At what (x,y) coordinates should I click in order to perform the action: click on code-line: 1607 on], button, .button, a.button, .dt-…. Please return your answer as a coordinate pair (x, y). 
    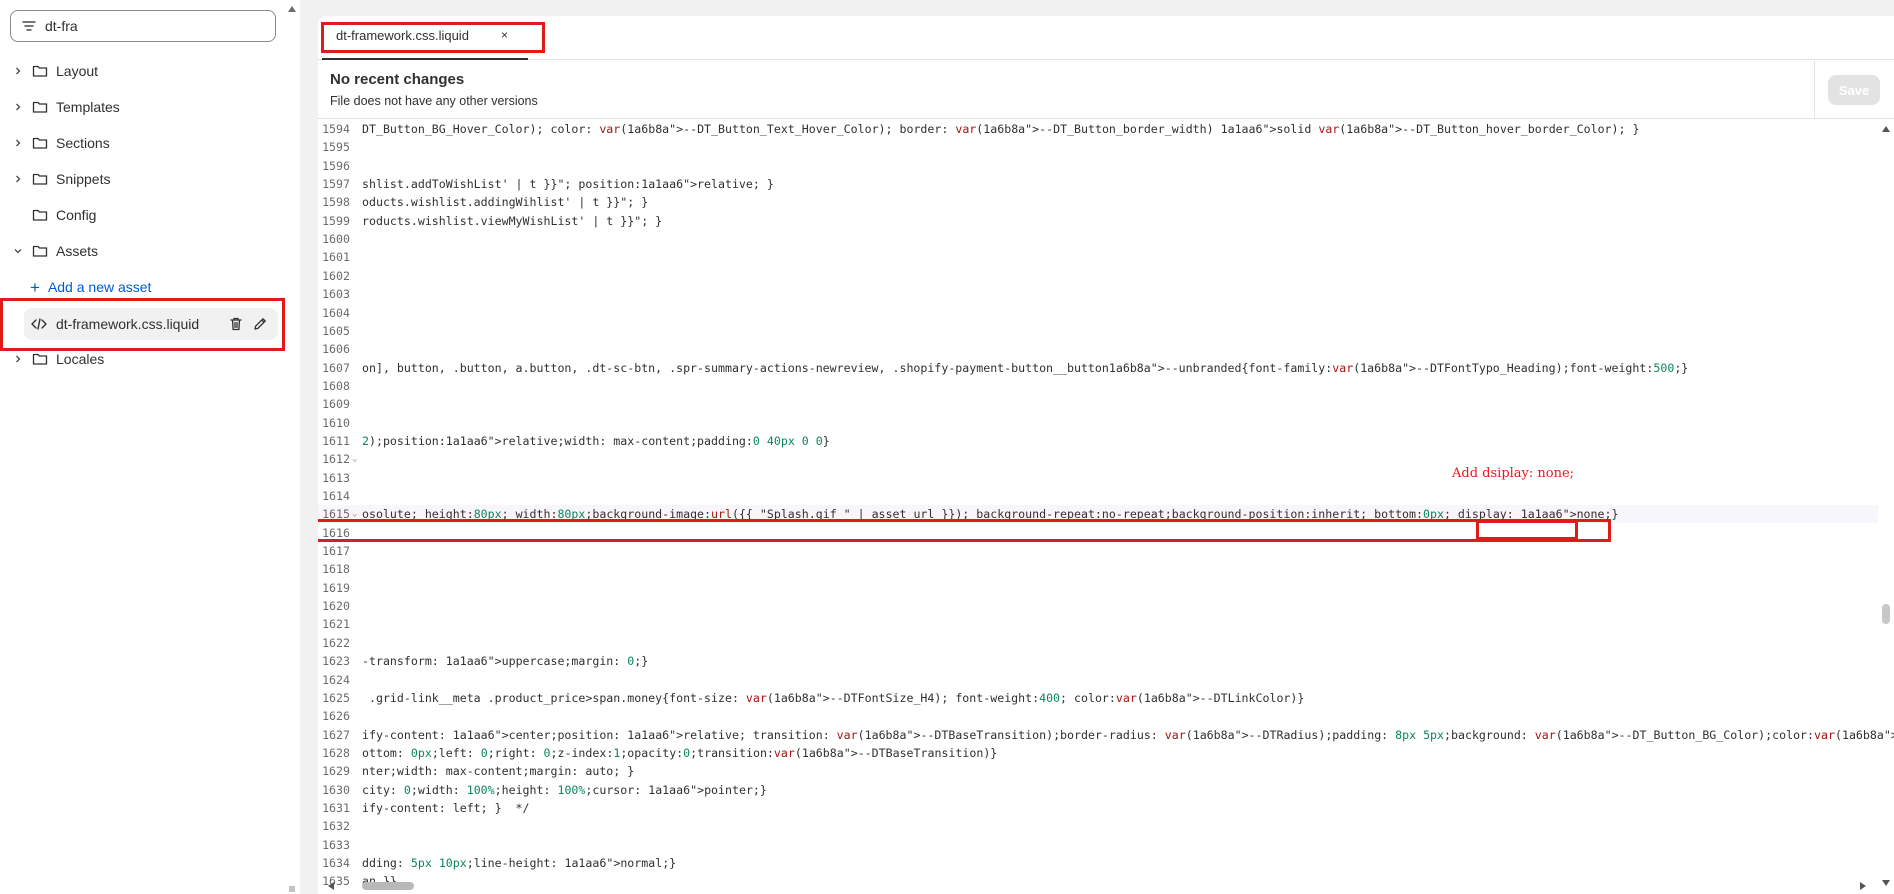
    Looking at the image, I should click on (1098, 368).